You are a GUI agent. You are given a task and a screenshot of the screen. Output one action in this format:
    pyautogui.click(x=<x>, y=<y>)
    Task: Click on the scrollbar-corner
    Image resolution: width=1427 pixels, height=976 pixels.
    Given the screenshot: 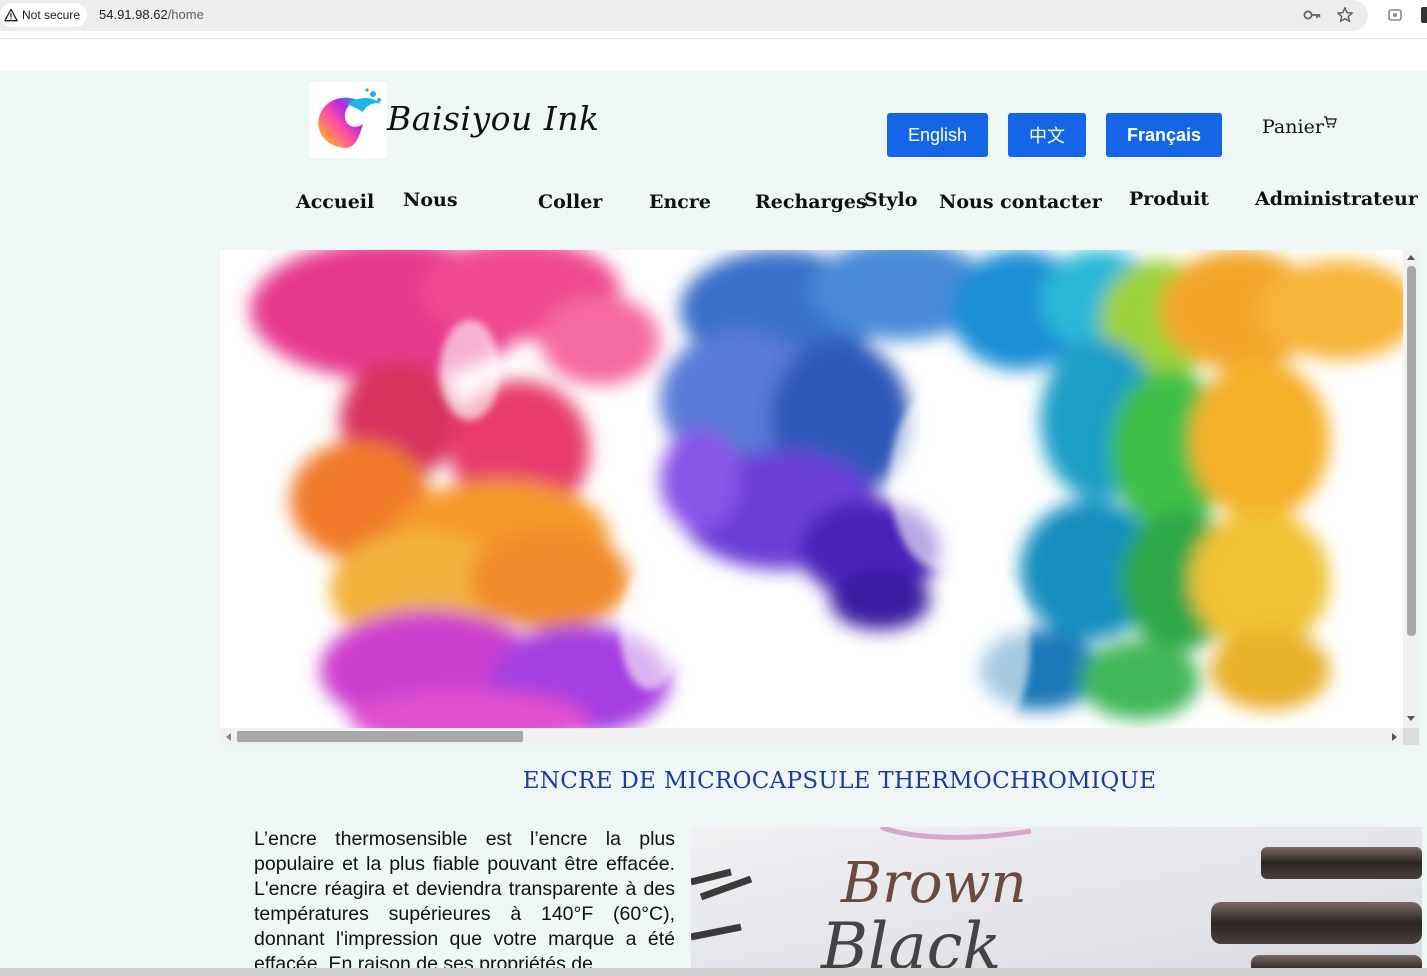 What is the action you would take?
    pyautogui.click(x=1411, y=736)
    